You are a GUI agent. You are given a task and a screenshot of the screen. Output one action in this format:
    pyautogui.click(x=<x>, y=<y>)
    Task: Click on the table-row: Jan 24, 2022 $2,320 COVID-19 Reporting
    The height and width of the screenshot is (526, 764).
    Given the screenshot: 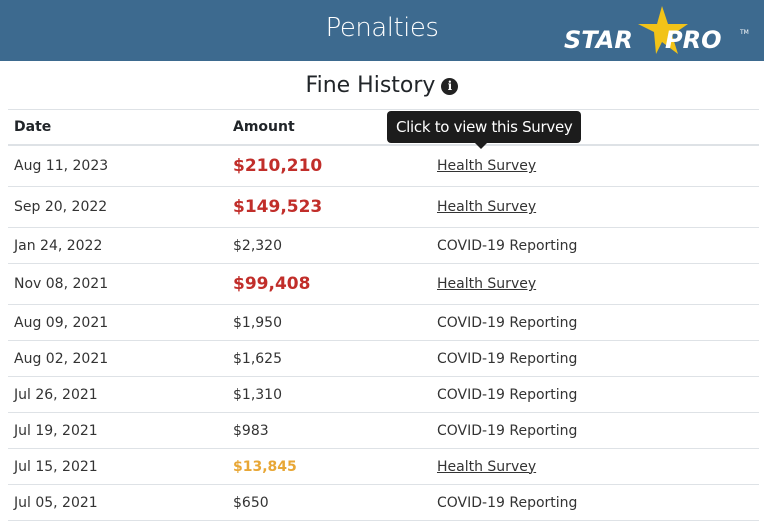 What is the action you would take?
    pyautogui.click(x=383, y=245)
    